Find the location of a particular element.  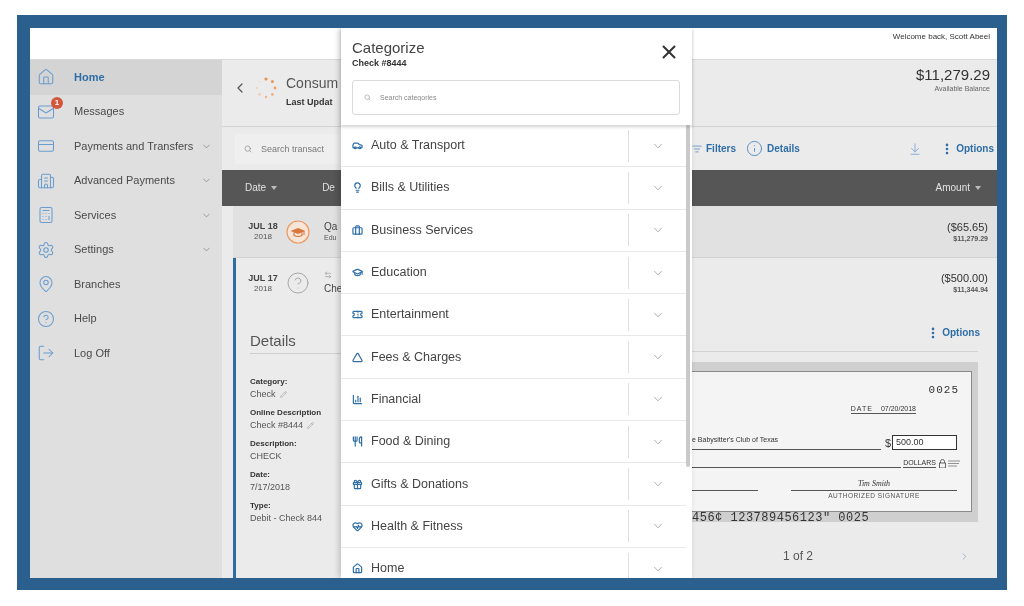

amount-text: ($500.00) is located at coordinates (964, 278).